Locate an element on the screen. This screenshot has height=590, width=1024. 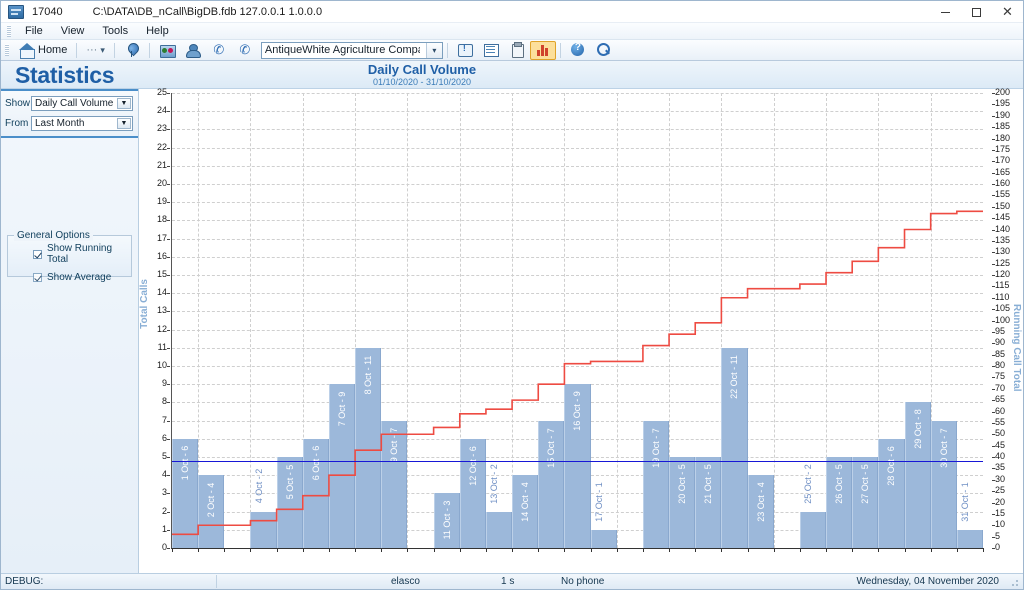
chart-icon is located at coordinates (543, 50).